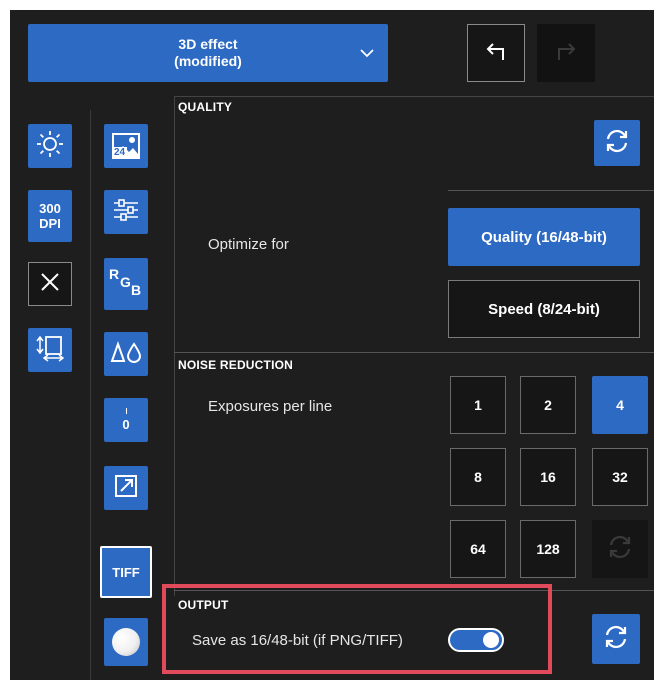  I want to click on rgb-button: R G B, so click(126, 284).